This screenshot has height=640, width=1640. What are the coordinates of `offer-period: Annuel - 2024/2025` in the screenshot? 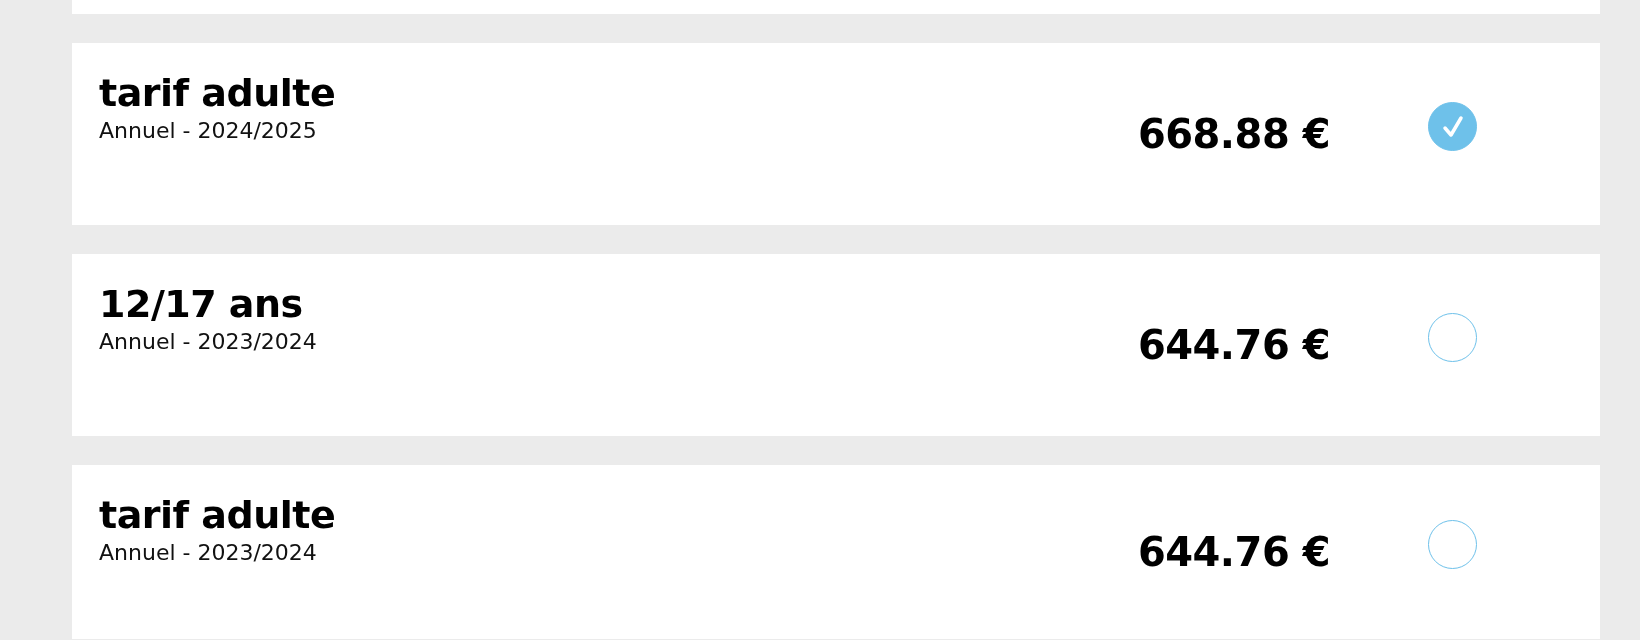 It's located at (208, 130).